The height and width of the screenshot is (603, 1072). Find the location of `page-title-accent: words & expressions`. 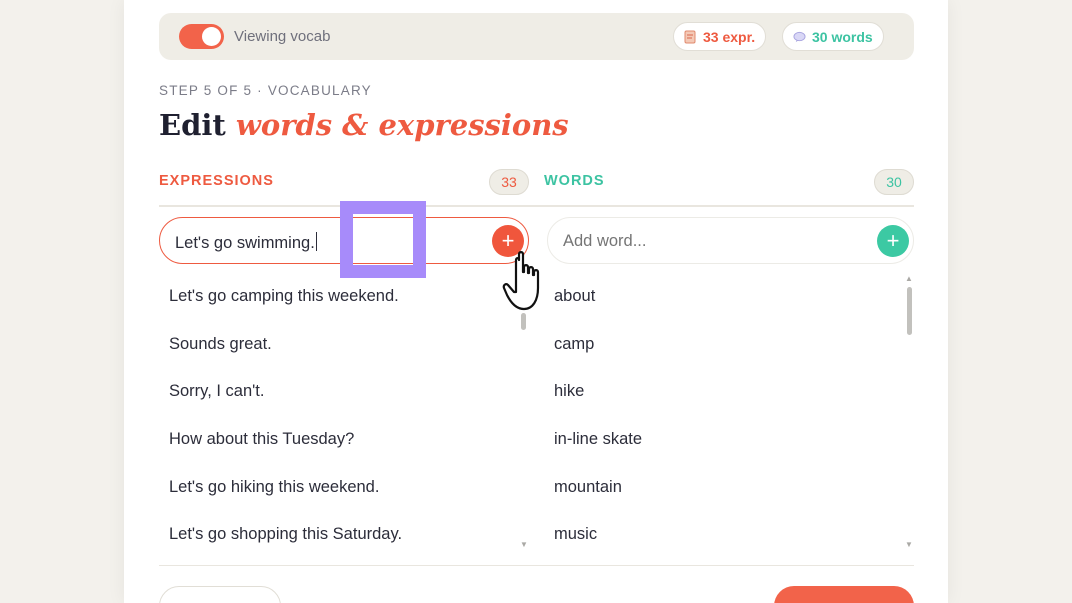

page-title-accent: words & expressions is located at coordinates (402, 125).